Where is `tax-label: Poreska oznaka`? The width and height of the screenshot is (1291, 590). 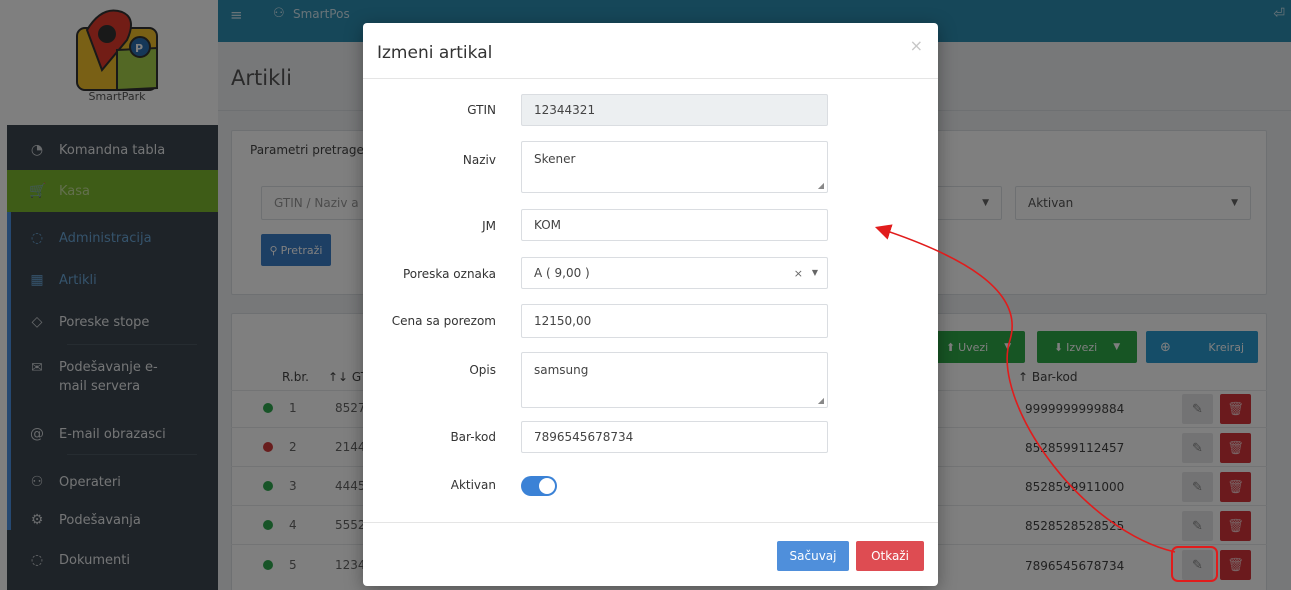
tax-label: Poreska oznaka is located at coordinates (449, 274).